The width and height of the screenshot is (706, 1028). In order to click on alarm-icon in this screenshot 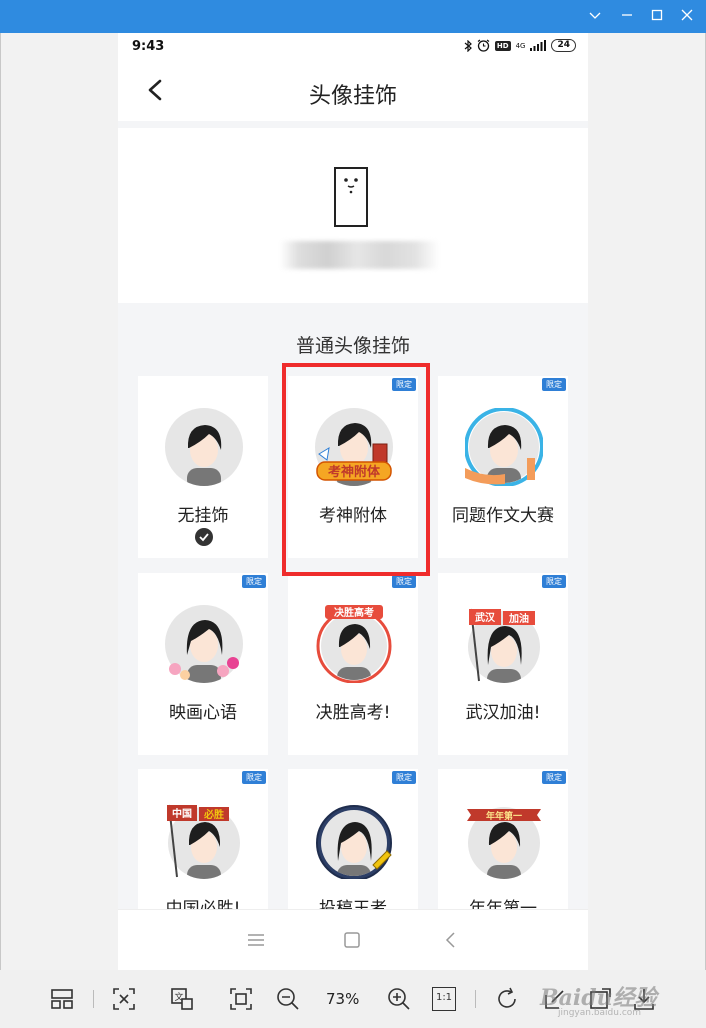, I will do `click(483, 45)`.